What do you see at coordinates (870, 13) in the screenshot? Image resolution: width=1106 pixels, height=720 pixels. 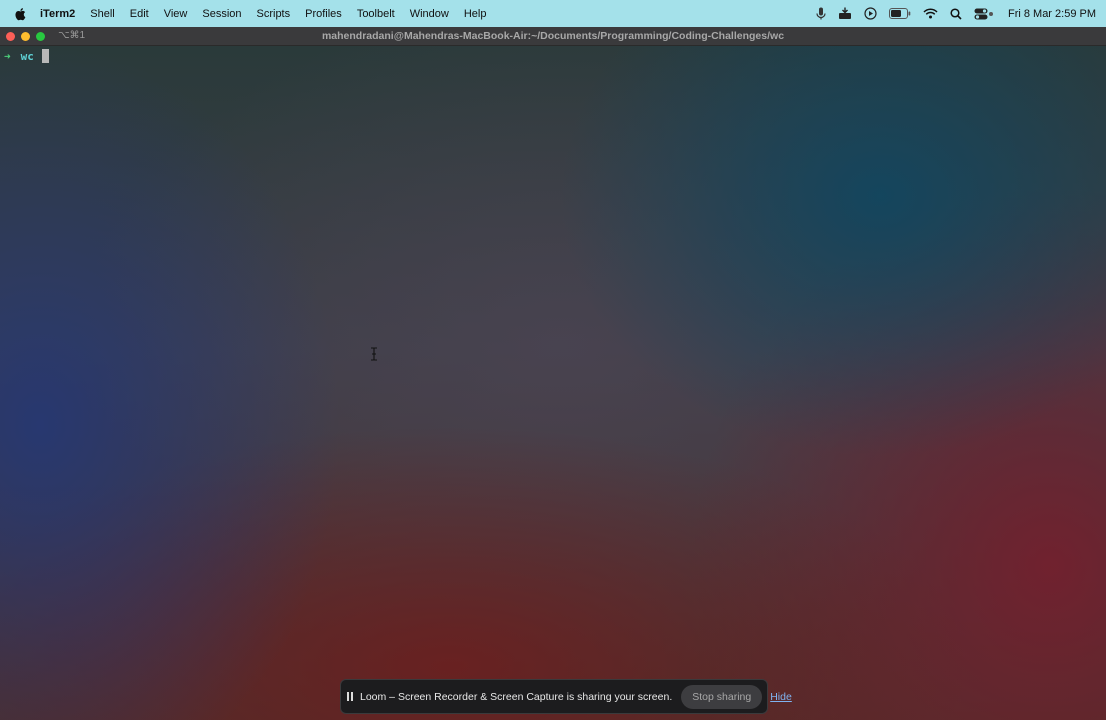 I see `play-circle-icon` at bounding box center [870, 13].